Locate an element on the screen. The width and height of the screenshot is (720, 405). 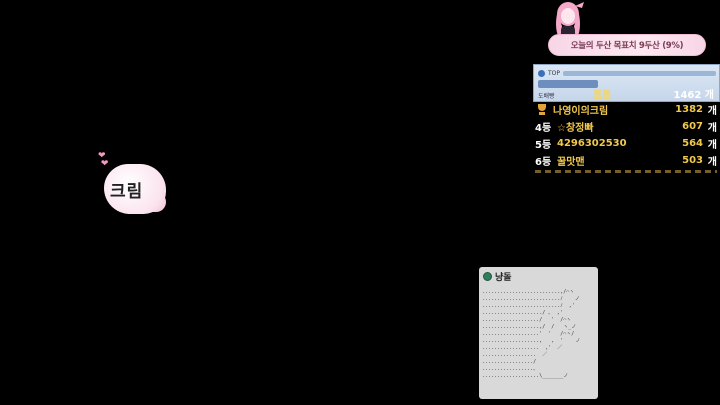
rank-position: 6등 is located at coordinates (543, 162).